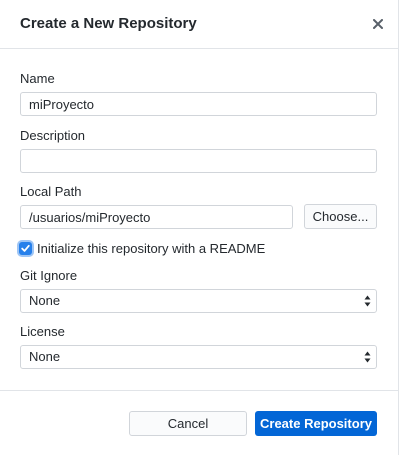 This screenshot has height=456, width=400. Describe the element at coordinates (49, 275) in the screenshot. I see `git-ignore-label: Git Ignore` at that location.